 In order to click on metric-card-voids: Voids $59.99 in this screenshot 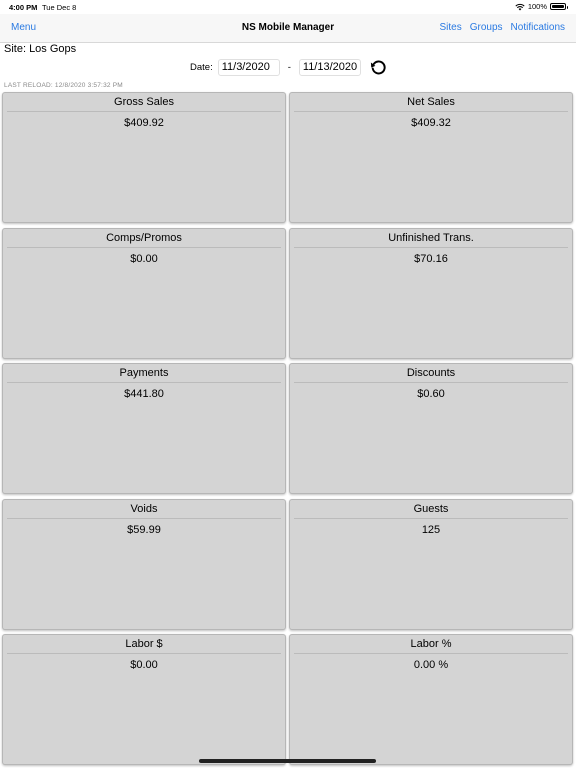, I will do `click(144, 564)`.